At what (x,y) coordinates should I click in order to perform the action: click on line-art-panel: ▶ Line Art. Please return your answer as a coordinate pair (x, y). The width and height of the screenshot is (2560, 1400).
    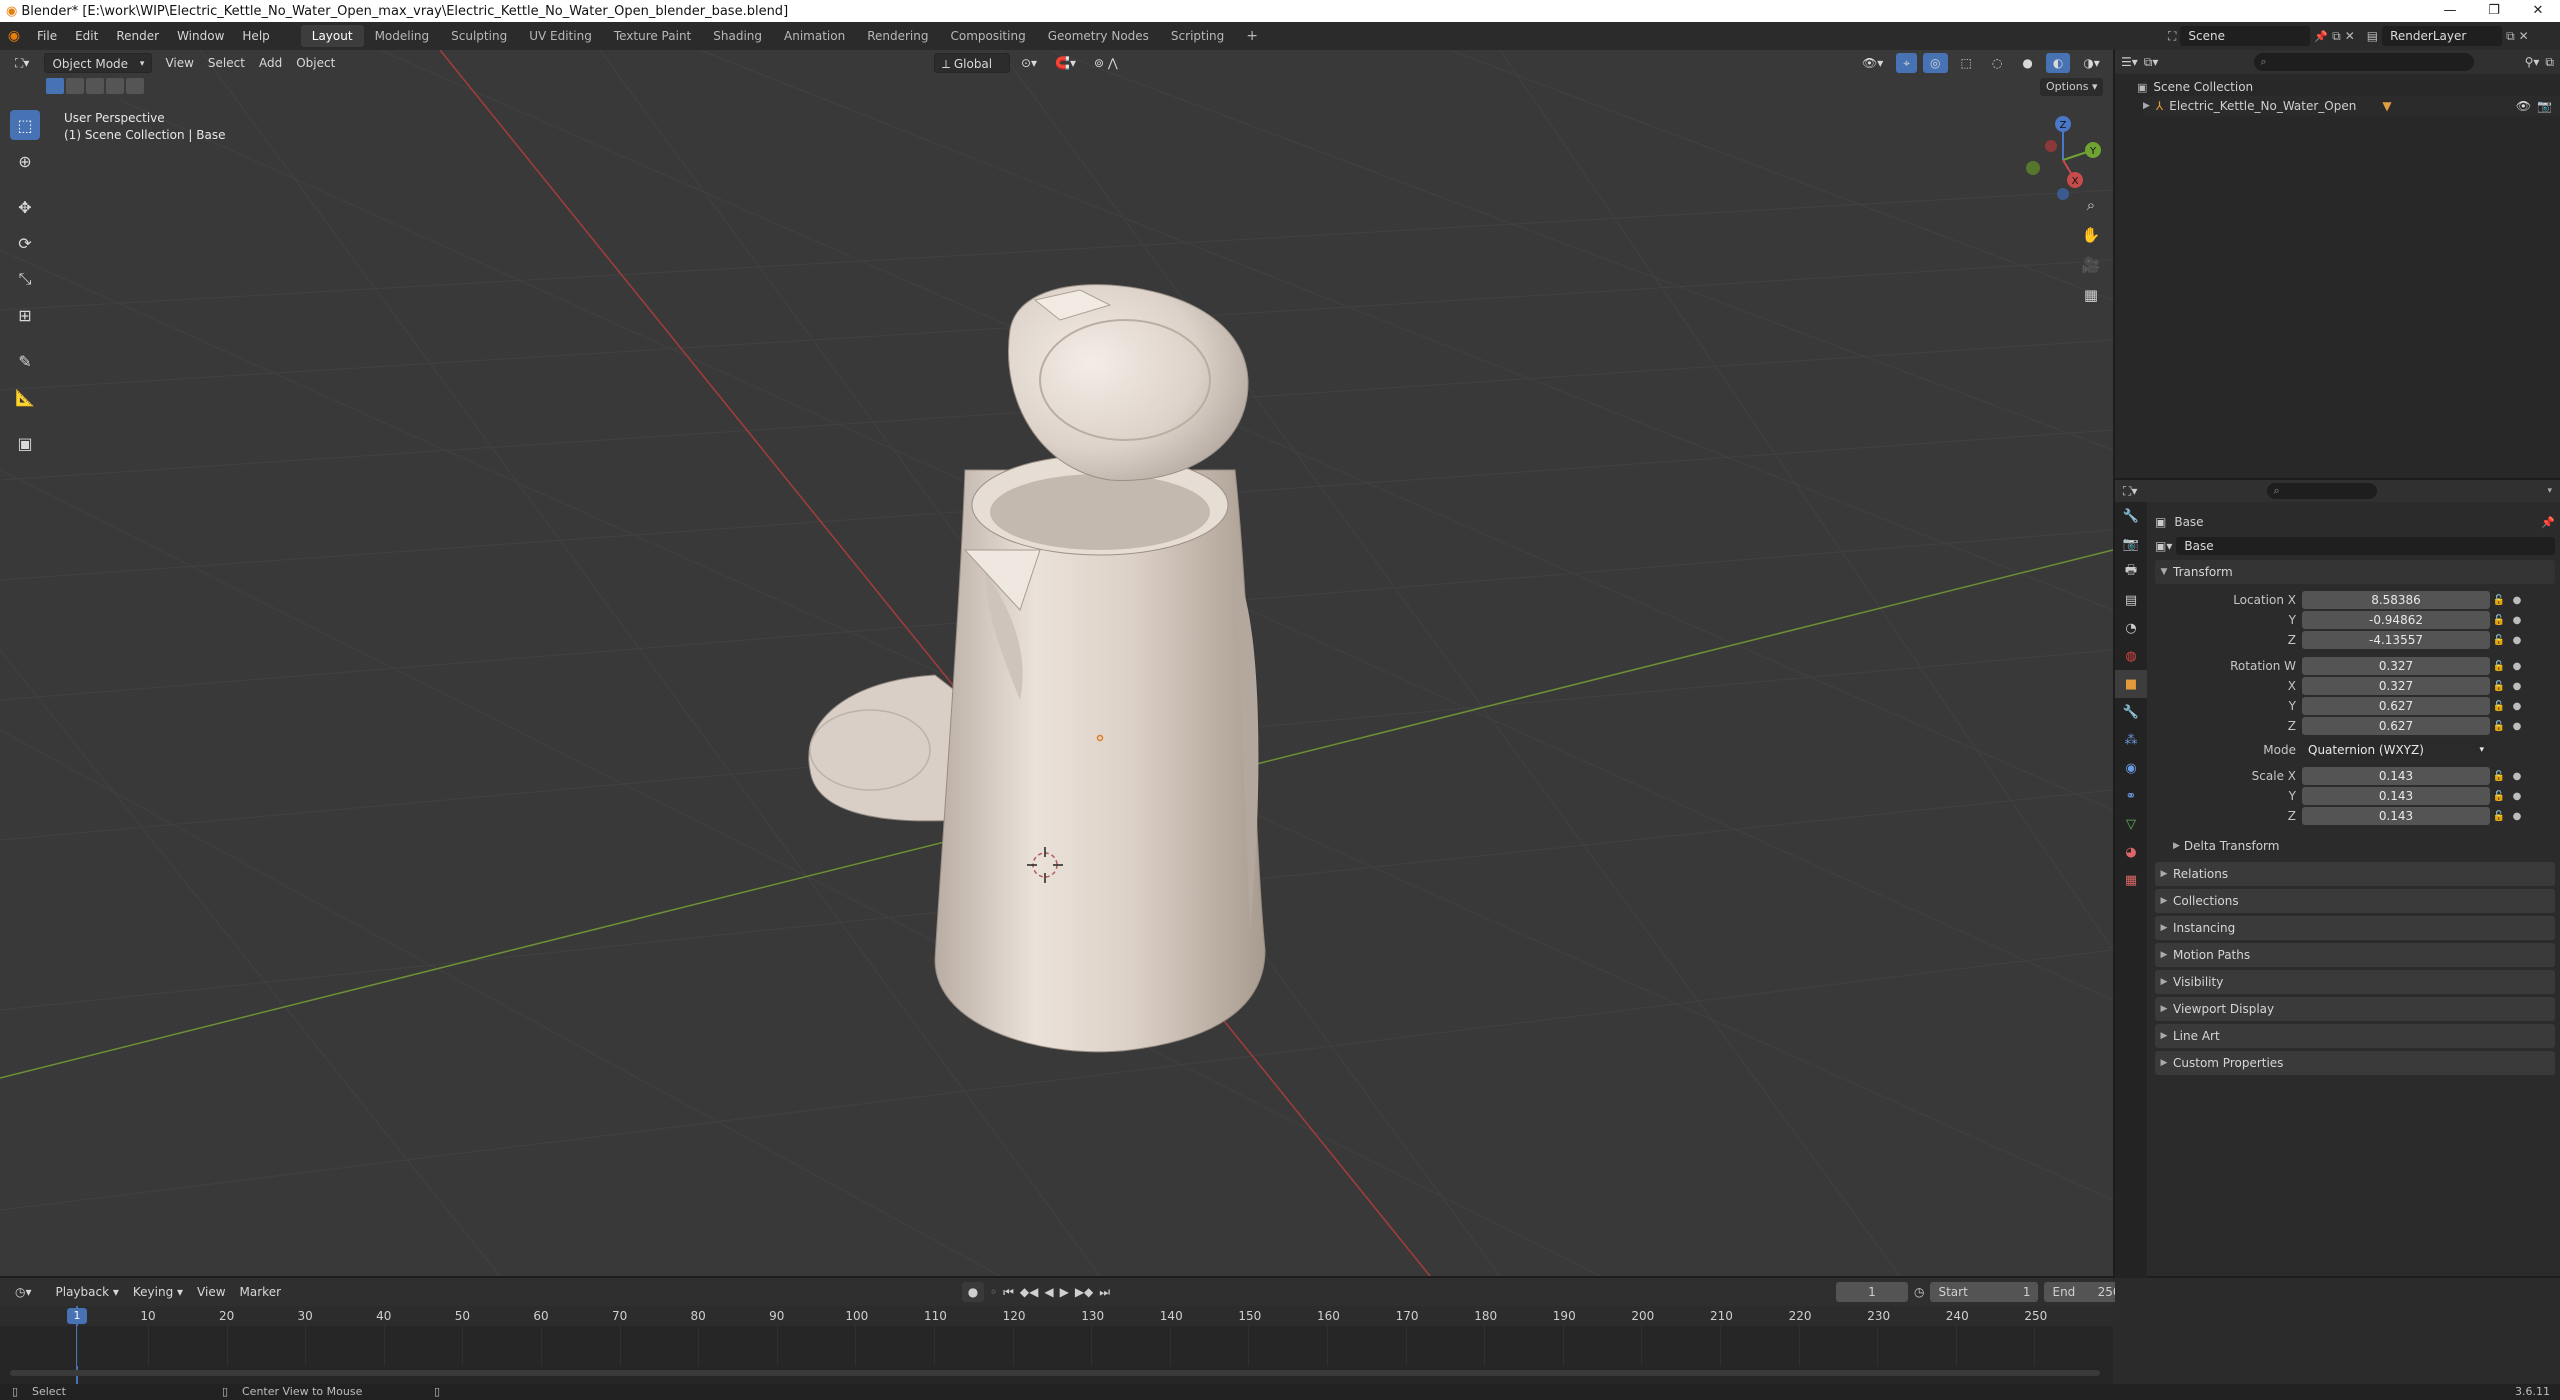
    Looking at the image, I should click on (2355, 1036).